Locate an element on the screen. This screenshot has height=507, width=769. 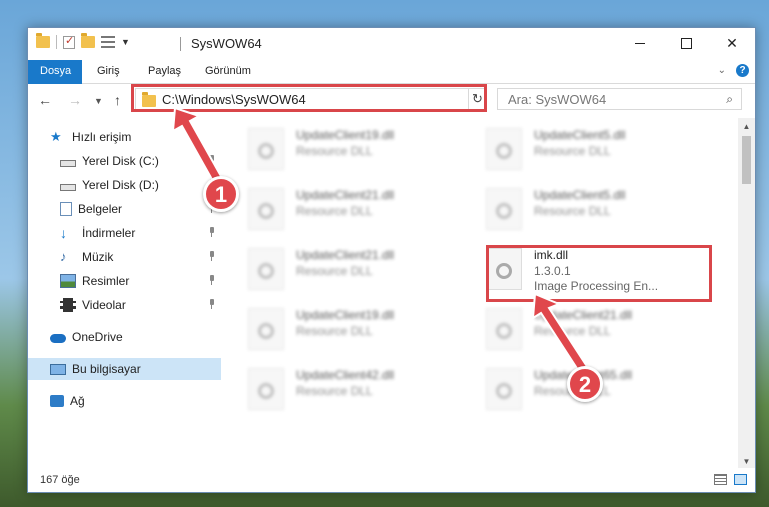
callout-marker-2: 2 is located at coordinates (585, 384).